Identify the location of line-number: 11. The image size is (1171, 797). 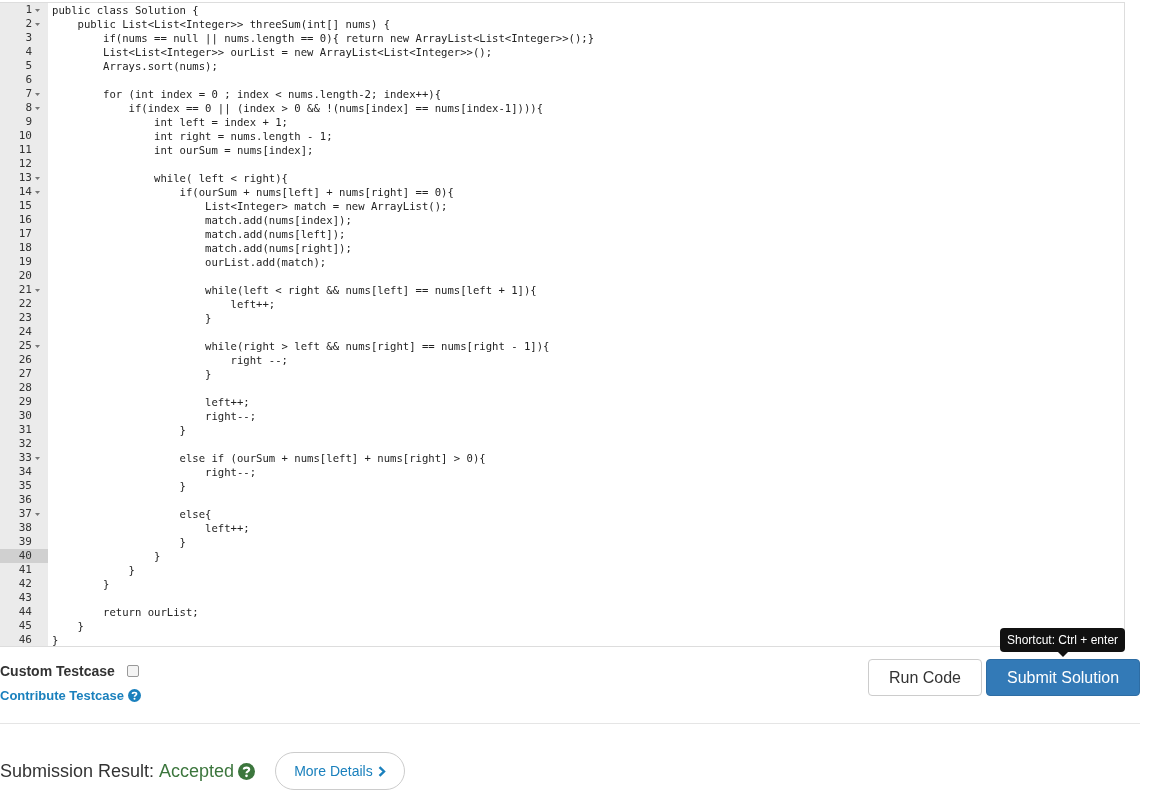
(25, 150).